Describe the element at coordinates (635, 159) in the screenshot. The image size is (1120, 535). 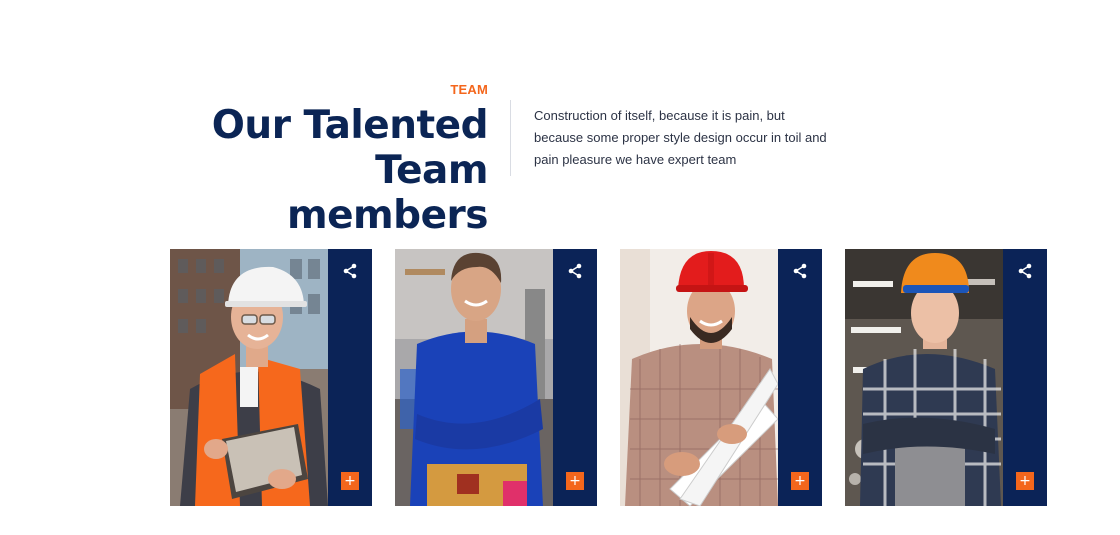
I see `section-intro-line-3: pain pleasure we have expert team` at that location.